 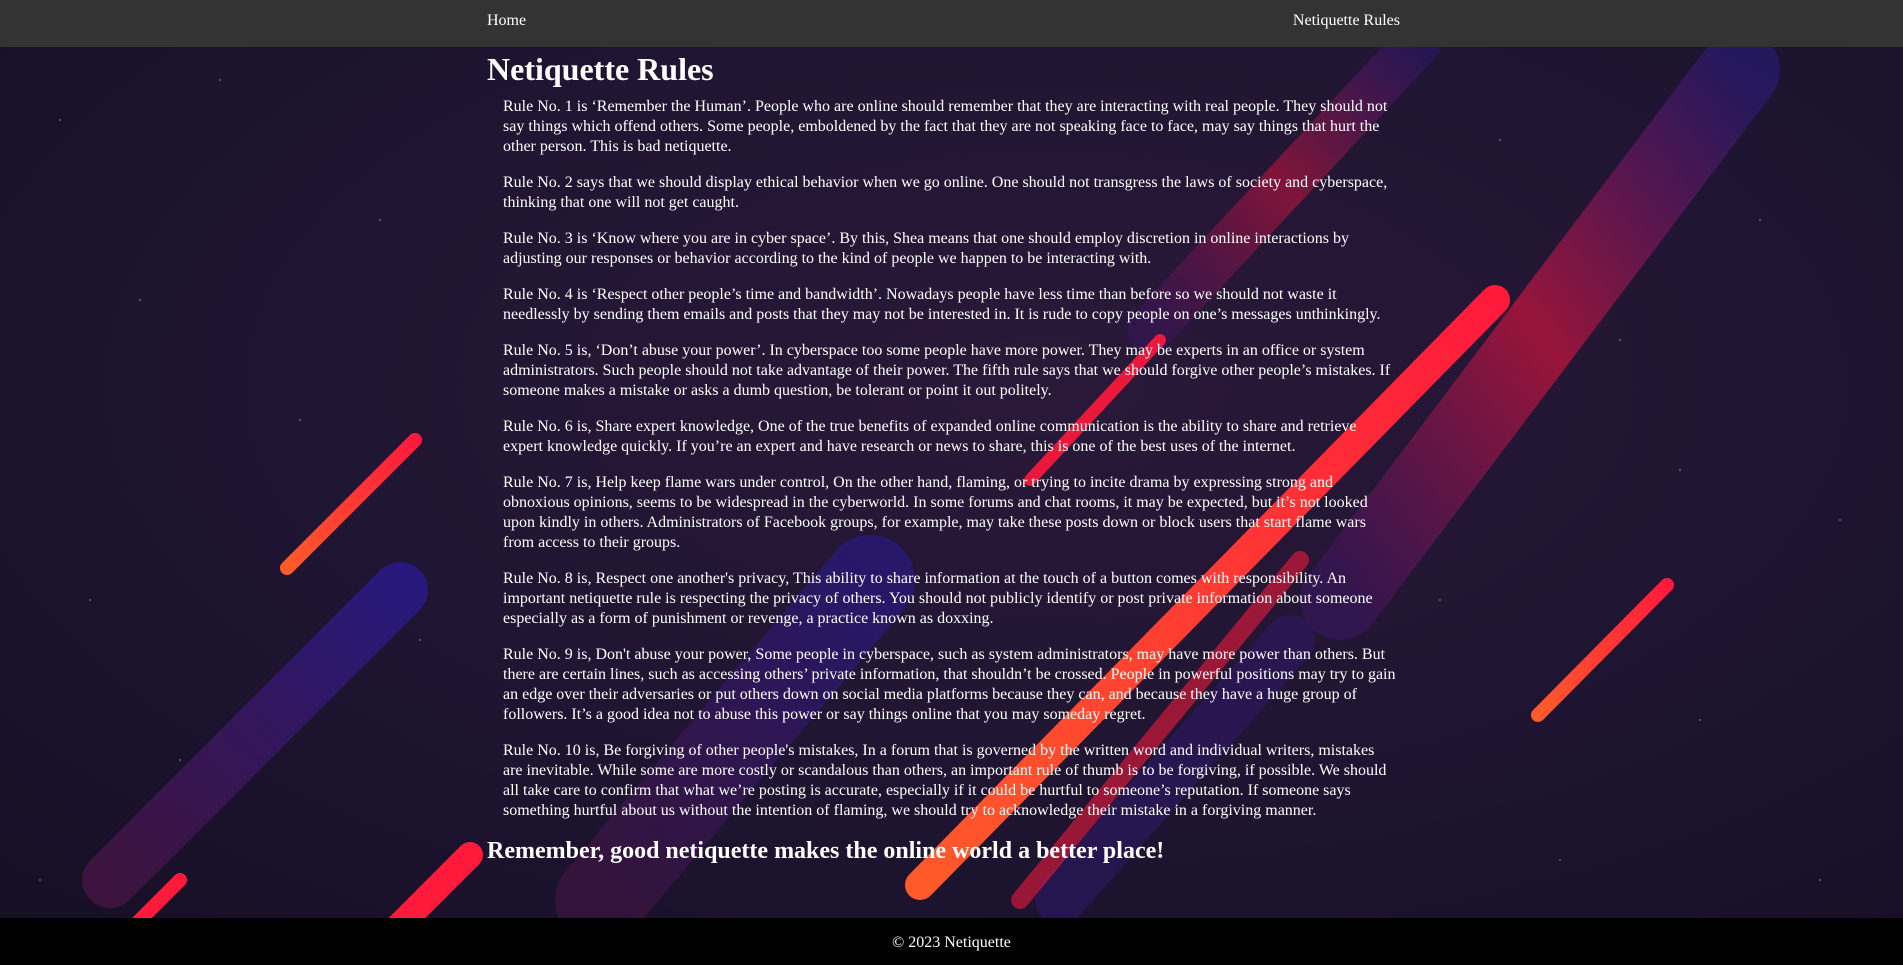 I want to click on footer: © 2023 Netiquette, so click(x=951, y=941).